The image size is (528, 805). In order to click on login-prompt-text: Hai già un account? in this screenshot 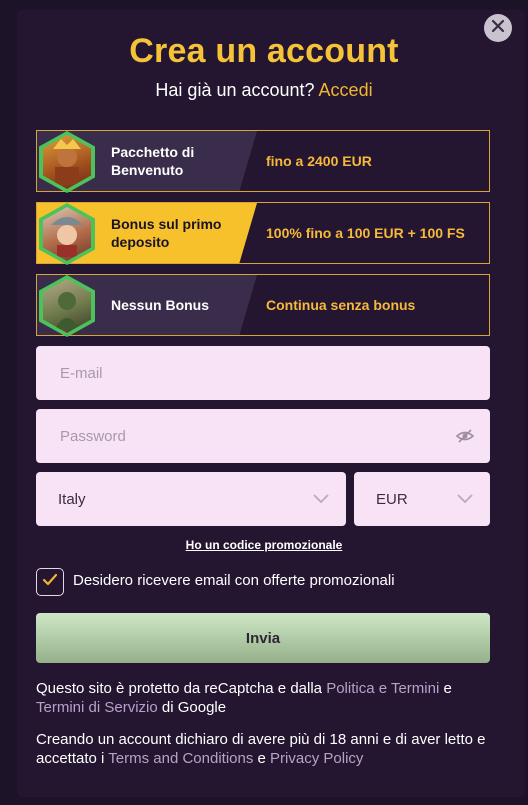, I will do `click(235, 90)`.